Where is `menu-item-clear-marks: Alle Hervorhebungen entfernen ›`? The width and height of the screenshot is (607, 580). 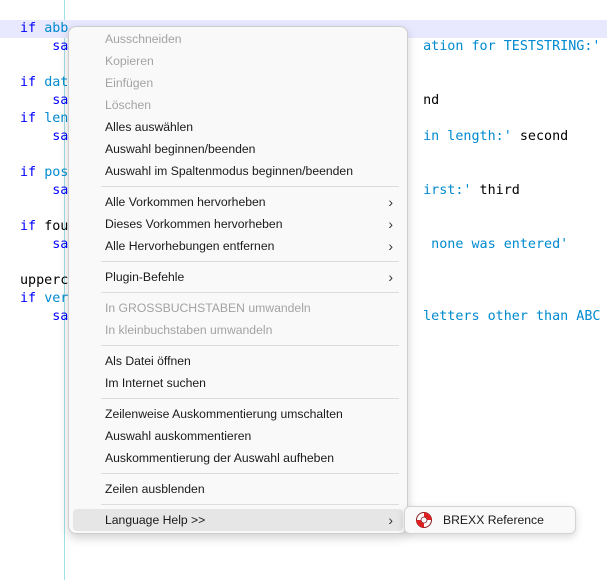
menu-item-clear-marks: Alle Hervorhebungen entfernen › is located at coordinates (238, 246).